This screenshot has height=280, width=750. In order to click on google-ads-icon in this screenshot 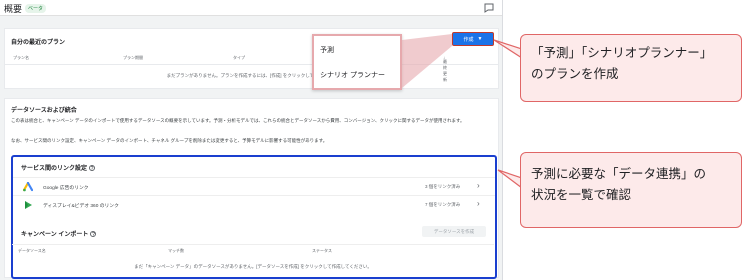, I will do `click(28, 187)`.